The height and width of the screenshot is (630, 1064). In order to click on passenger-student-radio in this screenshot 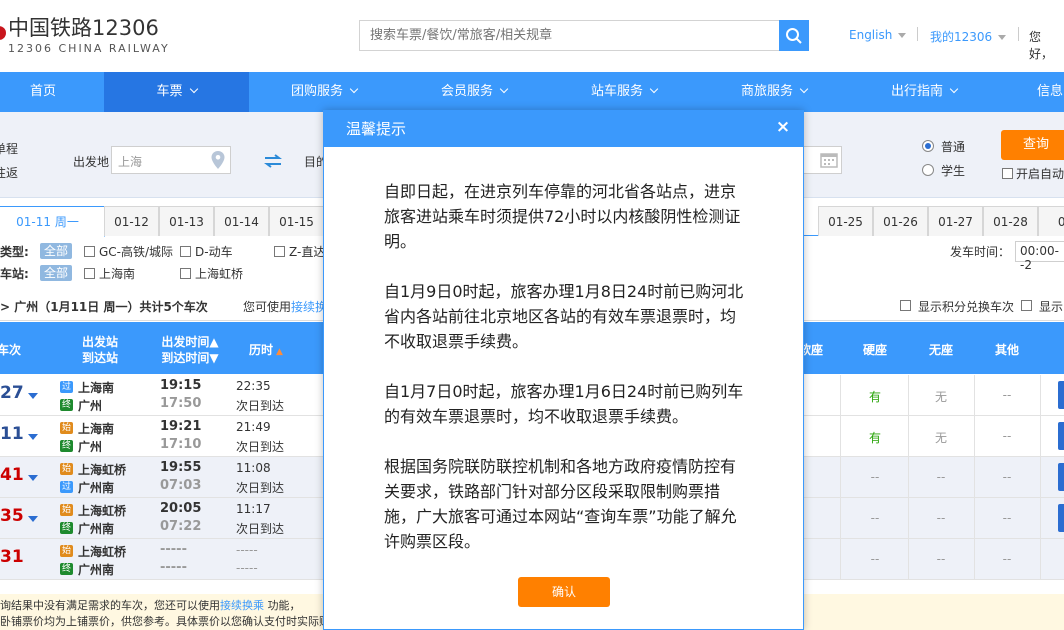, I will do `click(928, 170)`.